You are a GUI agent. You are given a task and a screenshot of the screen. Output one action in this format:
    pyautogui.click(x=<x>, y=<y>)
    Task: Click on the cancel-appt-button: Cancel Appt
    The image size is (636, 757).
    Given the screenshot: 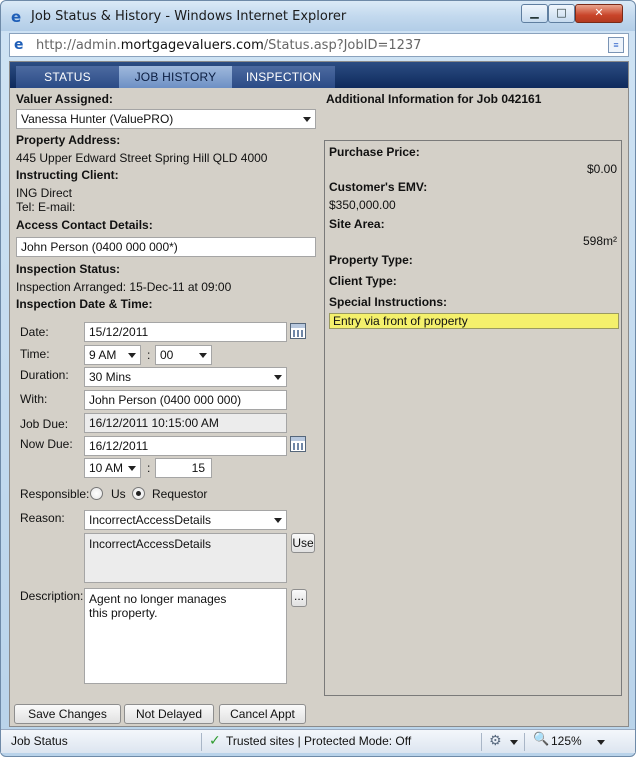 What is the action you would take?
    pyautogui.click(x=262, y=714)
    